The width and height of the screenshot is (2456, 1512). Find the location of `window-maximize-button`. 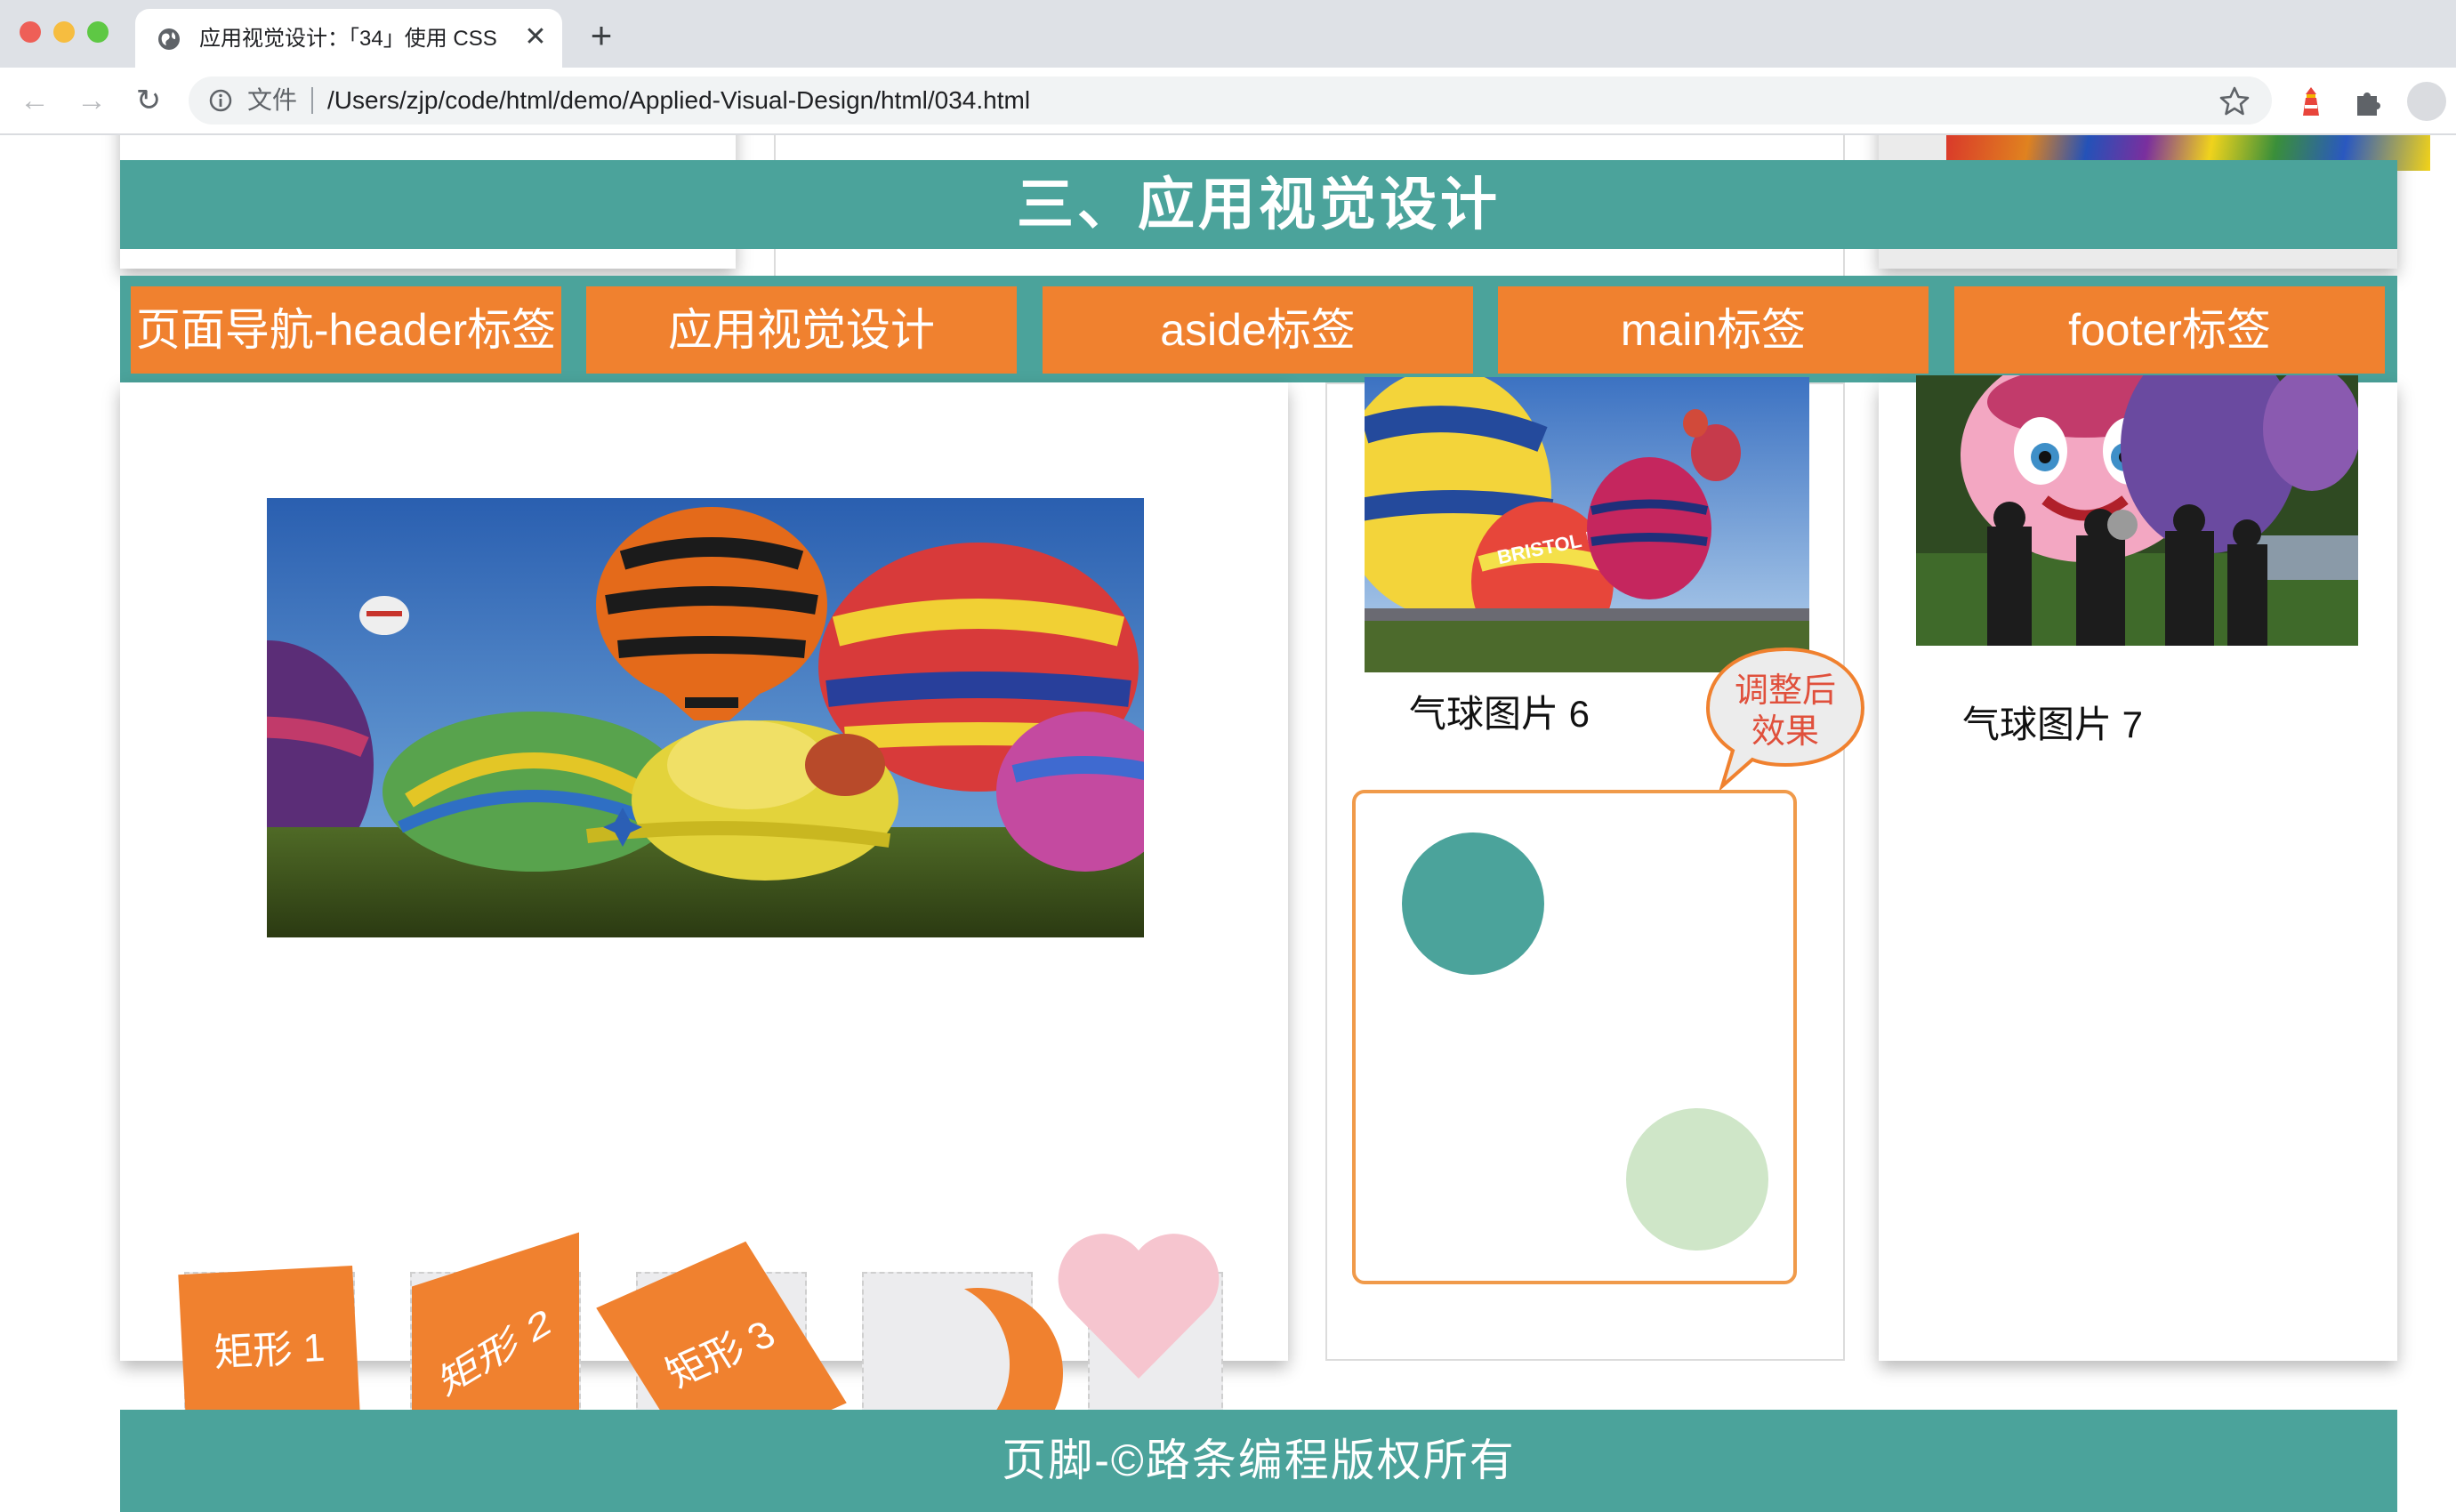

window-maximize-button is located at coordinates (98, 32).